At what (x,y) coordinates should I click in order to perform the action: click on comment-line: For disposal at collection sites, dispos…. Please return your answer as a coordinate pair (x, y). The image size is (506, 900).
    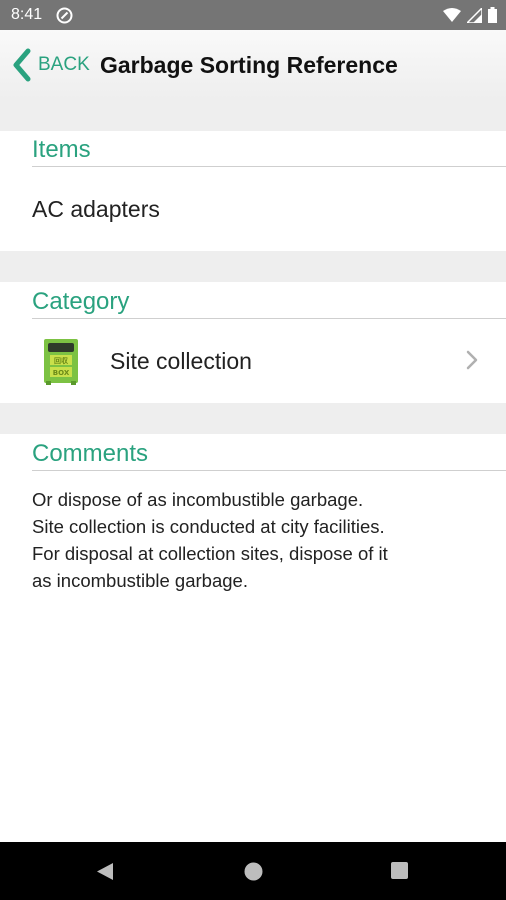
    Looking at the image, I should click on (210, 553).